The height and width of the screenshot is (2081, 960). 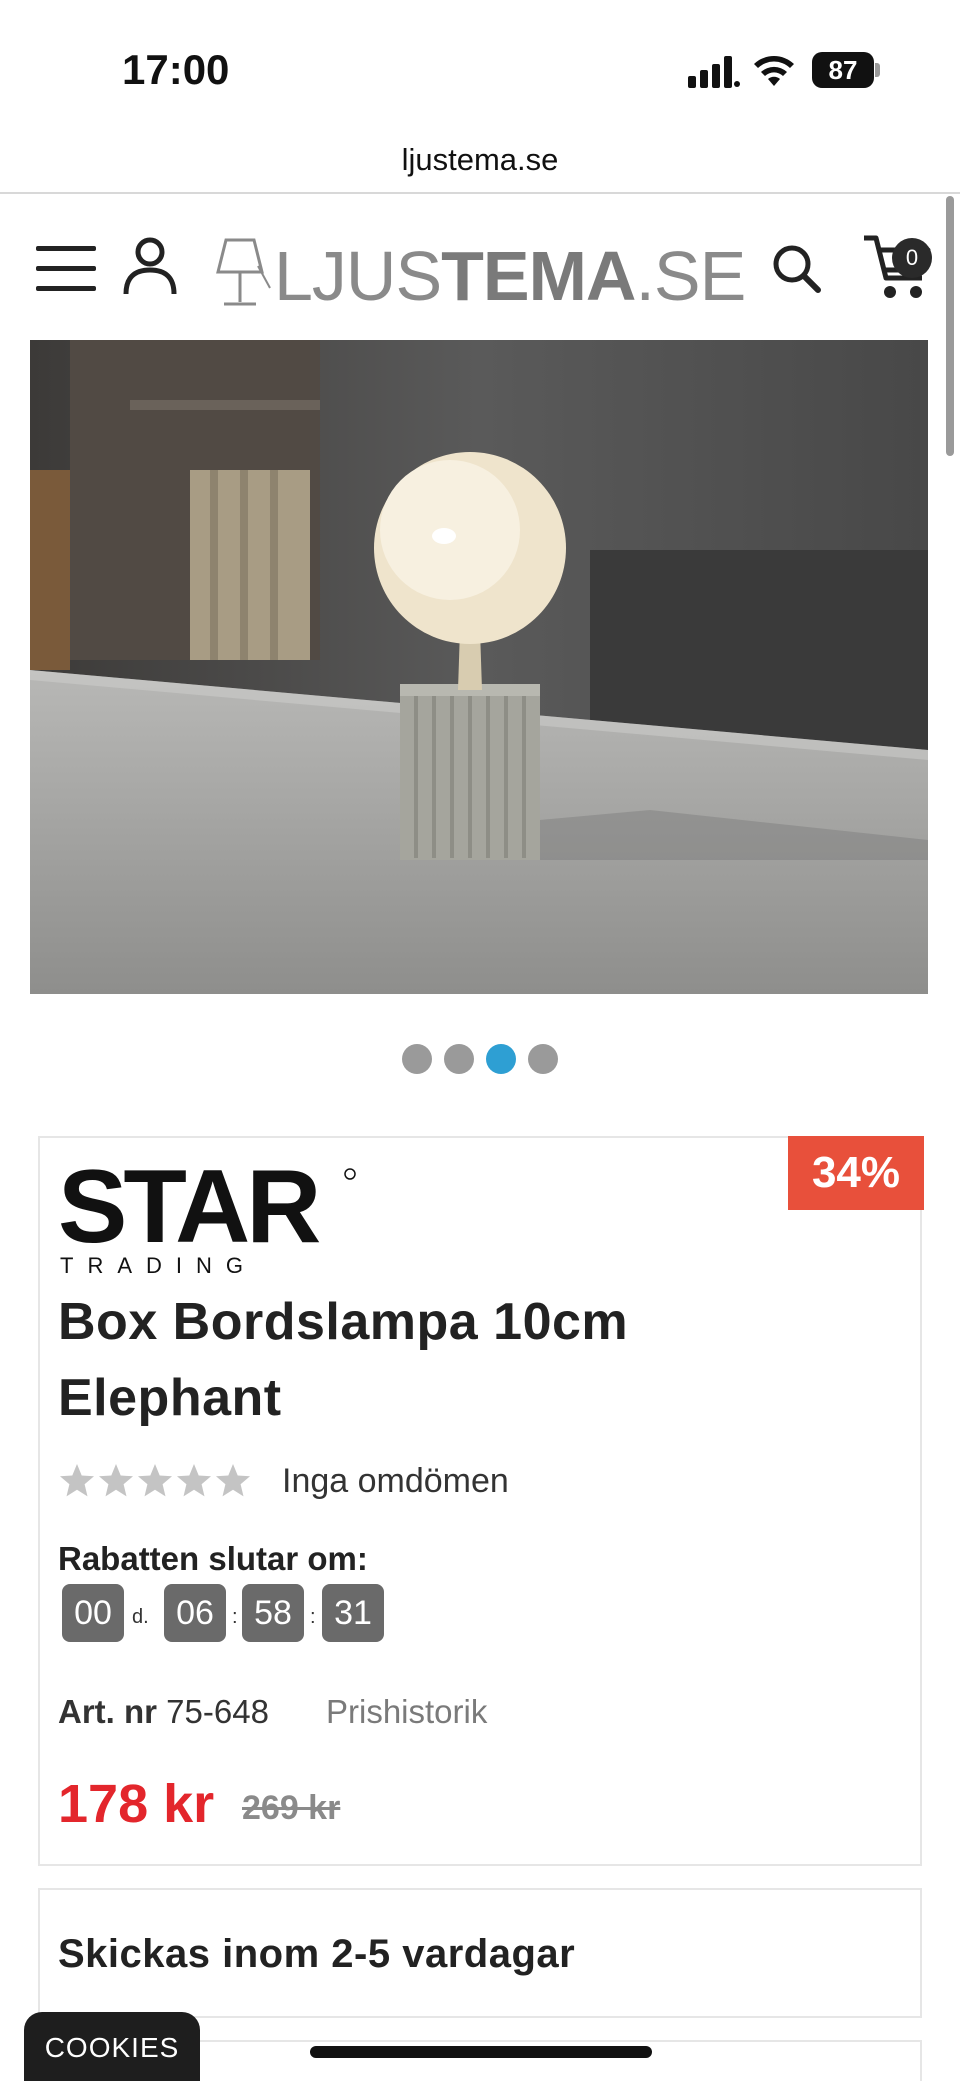 I want to click on logo-text: LJUSTEMA.SE, so click(x=510, y=276).